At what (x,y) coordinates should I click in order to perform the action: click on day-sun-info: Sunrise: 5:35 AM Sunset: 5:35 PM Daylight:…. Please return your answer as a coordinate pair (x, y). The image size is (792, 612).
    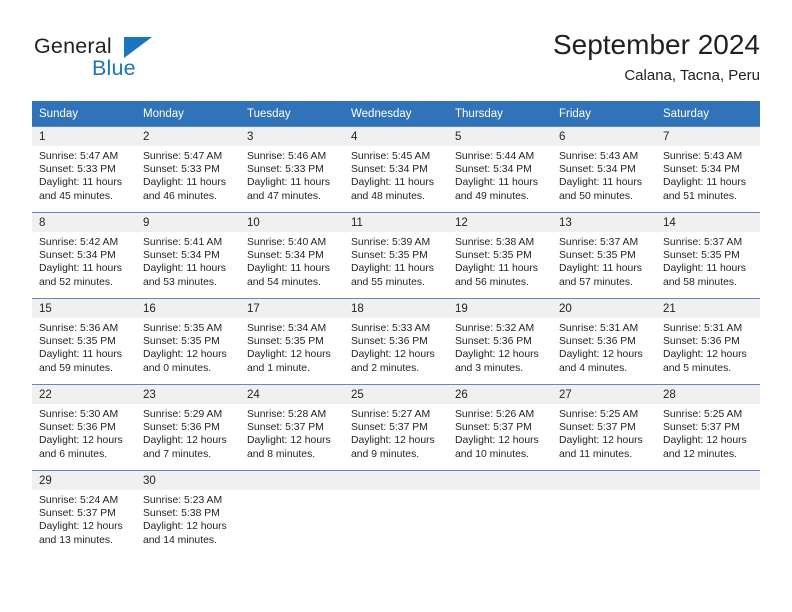
    Looking at the image, I should click on (188, 346).